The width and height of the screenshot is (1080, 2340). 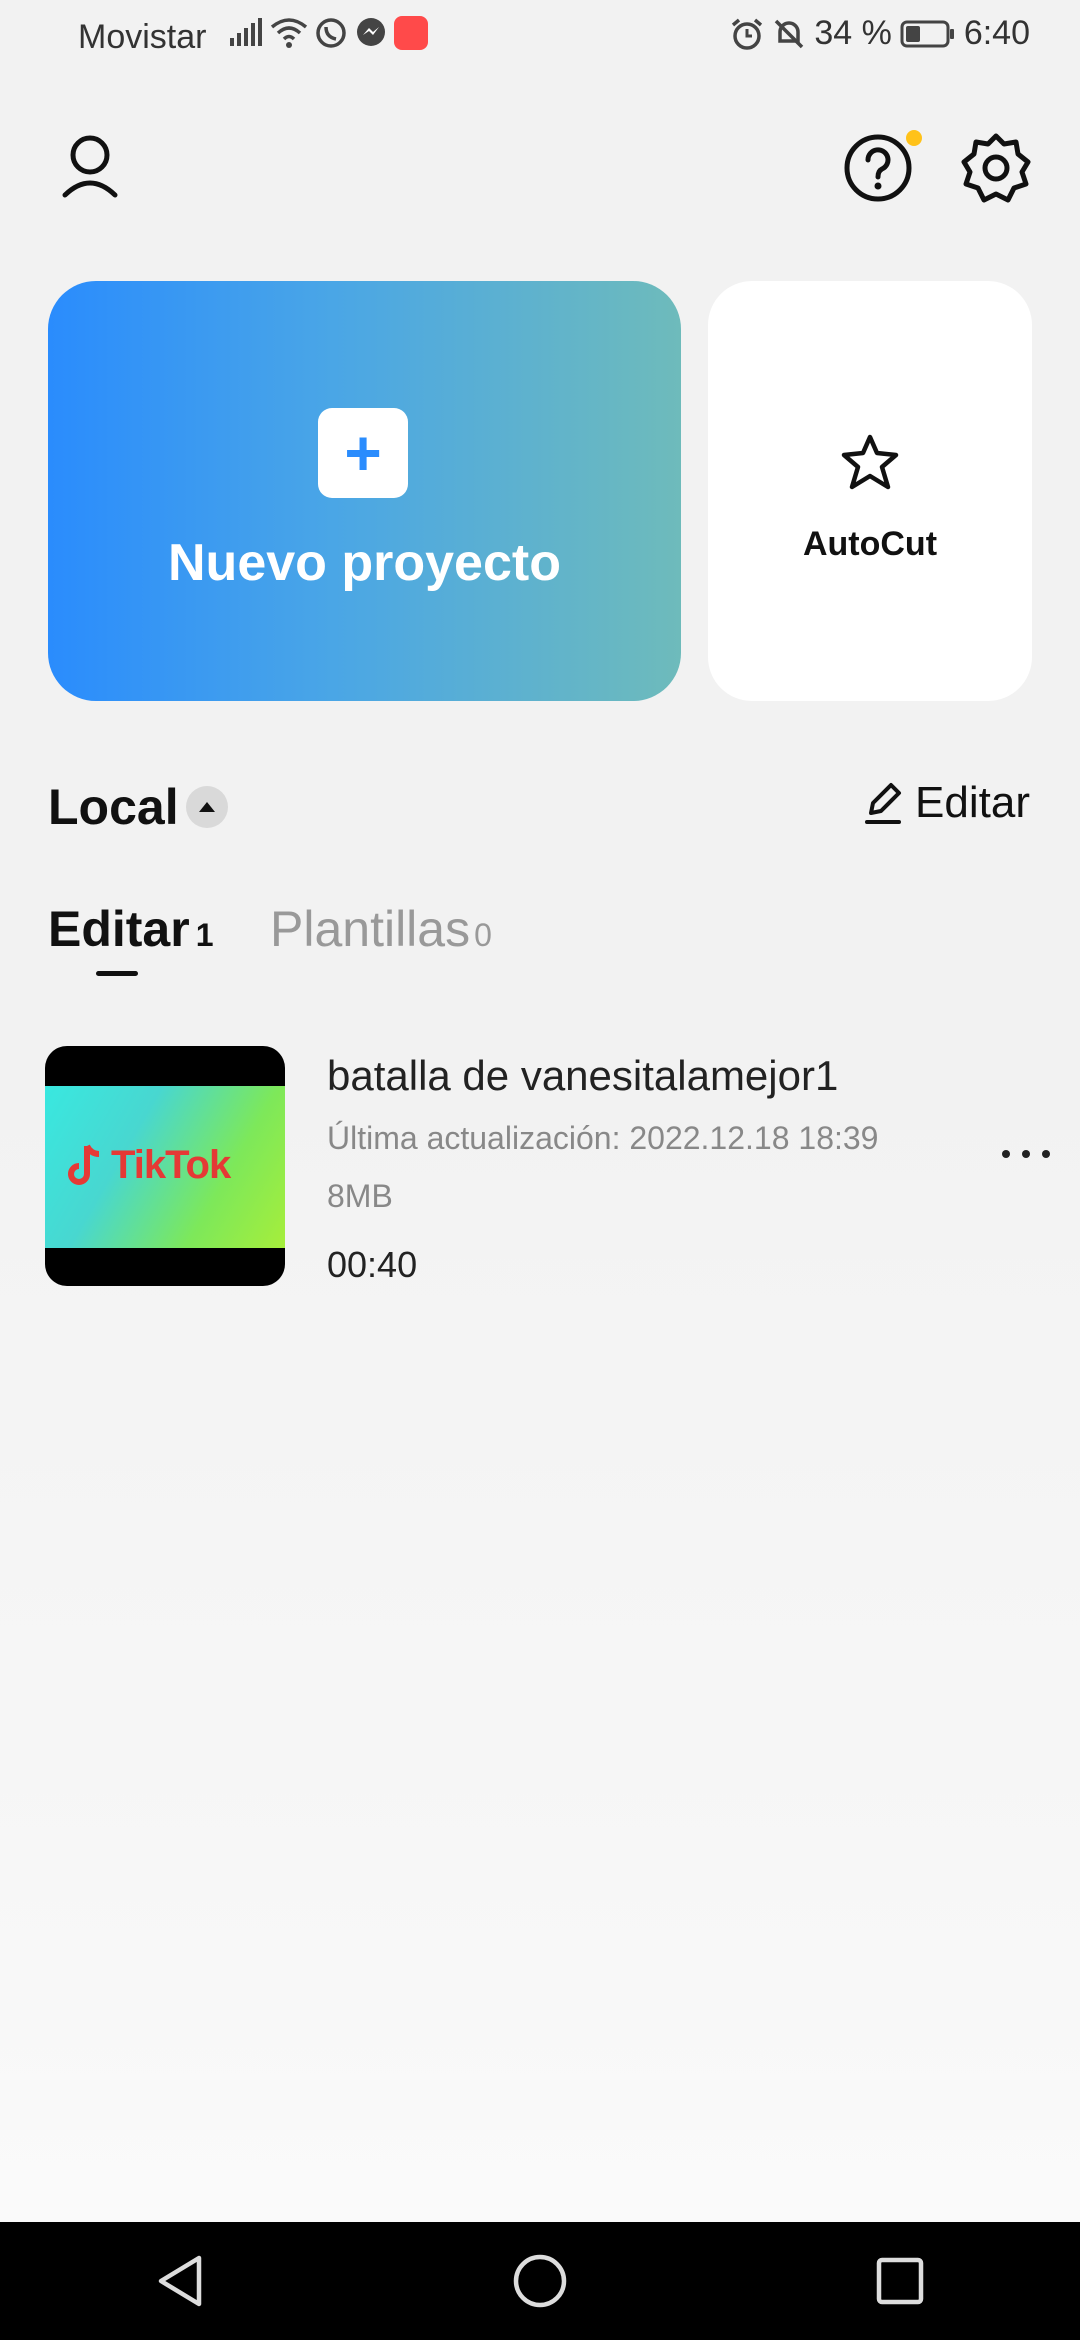 What do you see at coordinates (372, 1264) in the screenshot?
I see `project-duration: 00:40` at bounding box center [372, 1264].